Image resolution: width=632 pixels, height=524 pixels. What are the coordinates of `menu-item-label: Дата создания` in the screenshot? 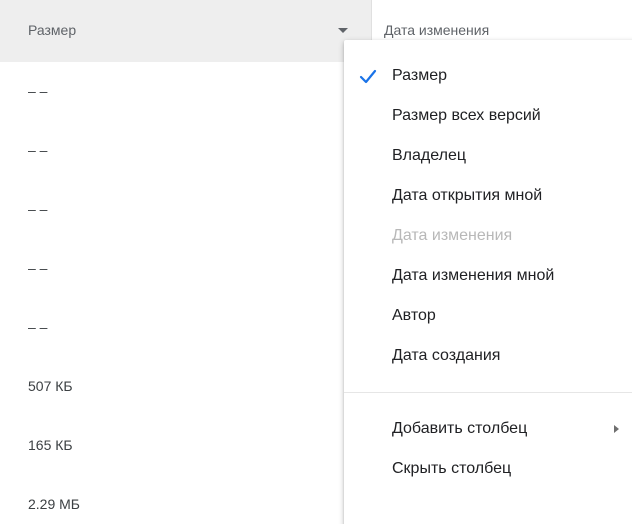 It's located at (446, 355).